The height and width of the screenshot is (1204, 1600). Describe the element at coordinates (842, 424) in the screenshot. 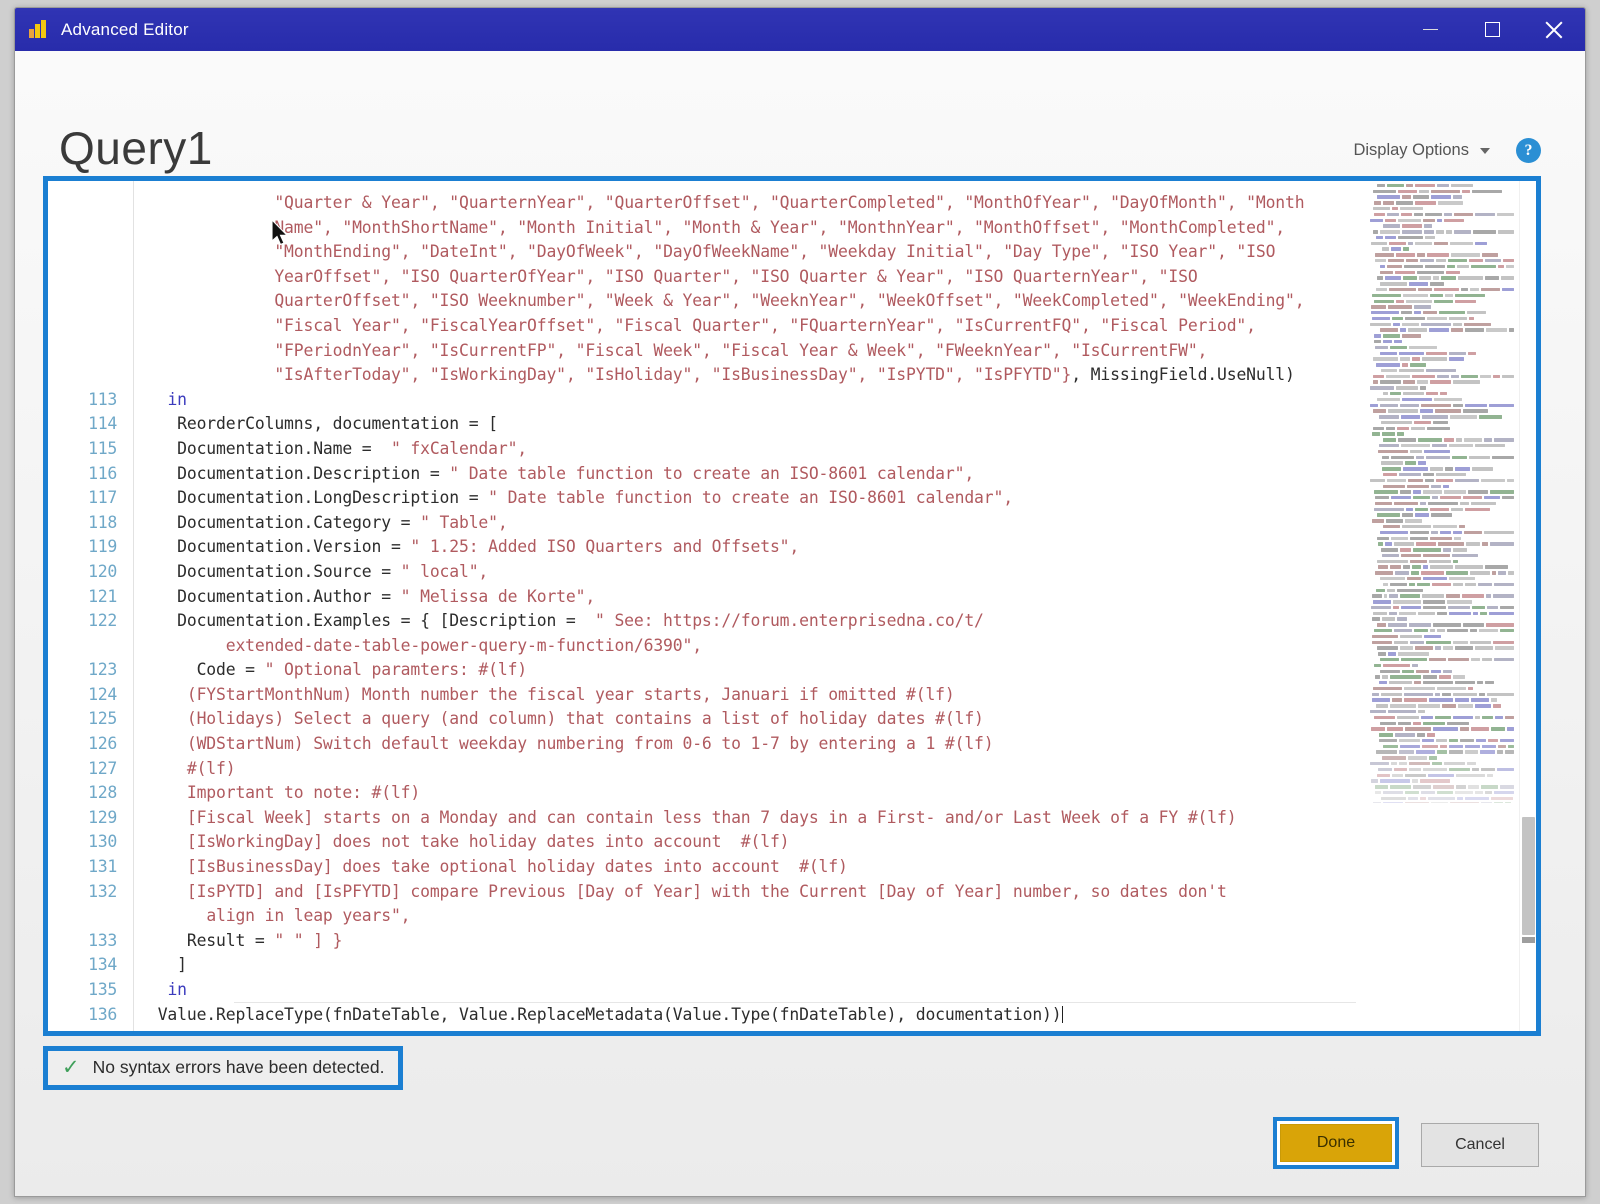

I see `code-line: ReorderColumns, documentation = [` at that location.